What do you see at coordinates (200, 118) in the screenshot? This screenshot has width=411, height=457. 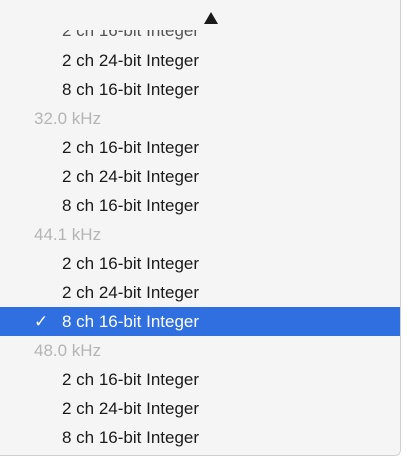 I see `section-header: 32.0 kHz` at bounding box center [200, 118].